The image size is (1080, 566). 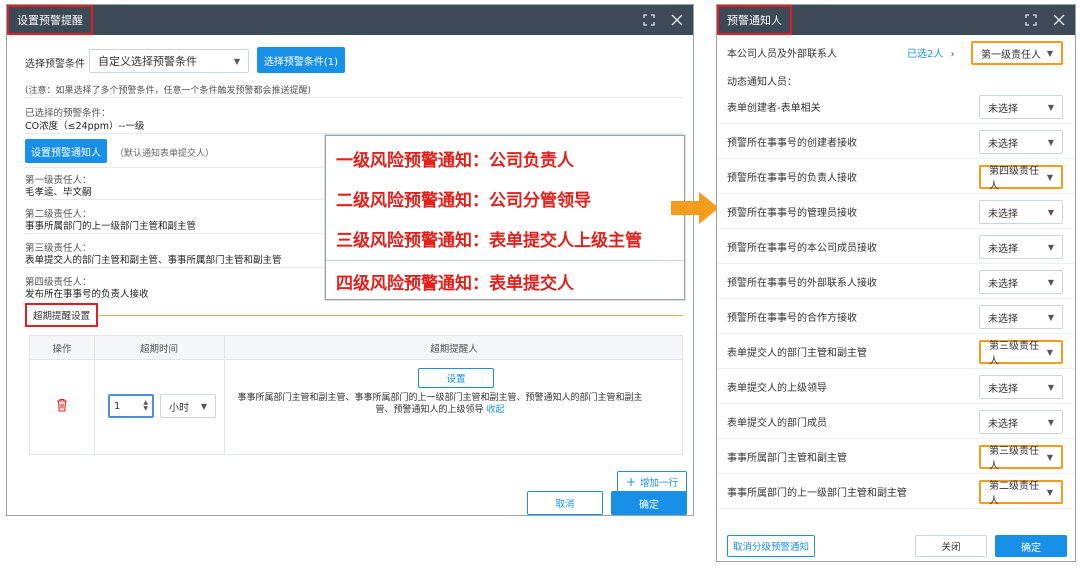 I want to click on notify-row-label: 预警所在事事号的本公司成员接收, so click(x=802, y=248).